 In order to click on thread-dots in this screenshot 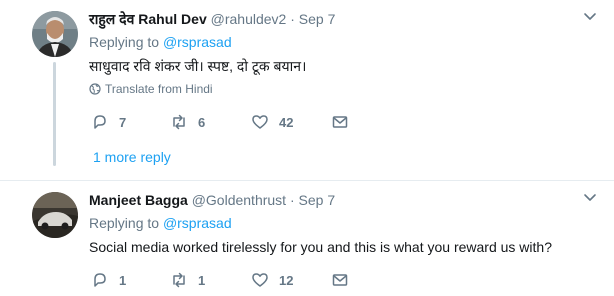, I will do `click(54, 159)`.